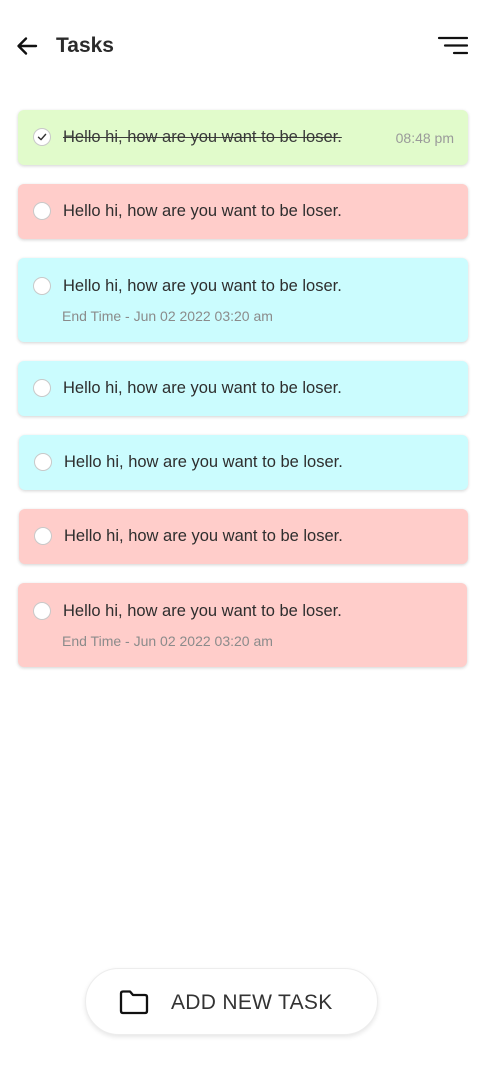 Image resolution: width=486 pixels, height=1080 pixels. I want to click on folder-icon, so click(134, 1002).